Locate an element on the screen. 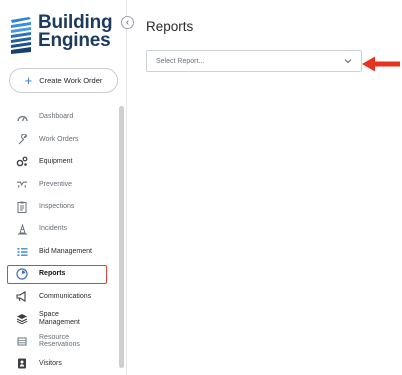 The width and height of the screenshot is (402, 375). wrench-icon is located at coordinates (22, 140).